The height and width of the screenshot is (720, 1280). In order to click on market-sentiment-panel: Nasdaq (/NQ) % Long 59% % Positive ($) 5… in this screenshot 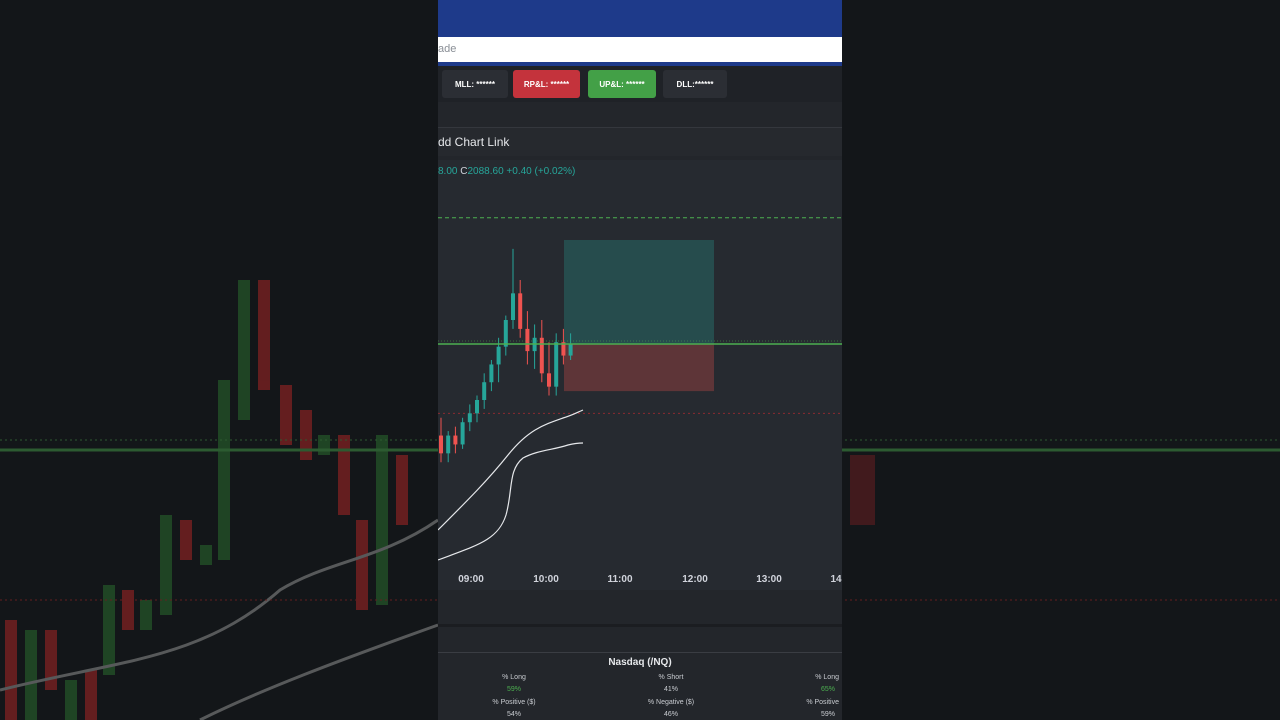, I will do `click(640, 686)`.